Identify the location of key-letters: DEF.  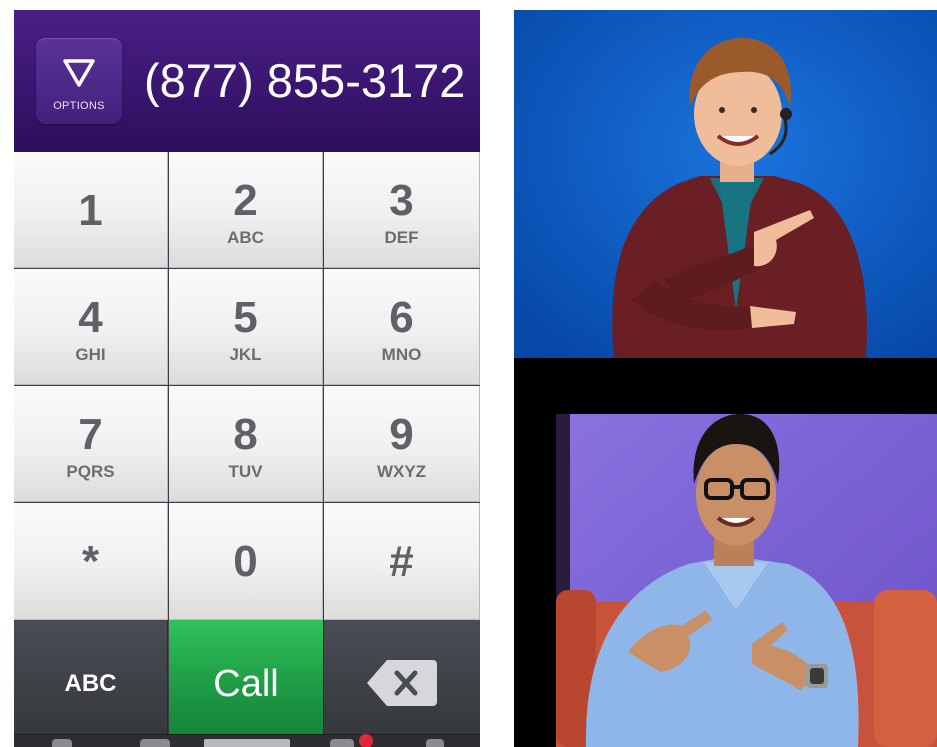
(401, 237).